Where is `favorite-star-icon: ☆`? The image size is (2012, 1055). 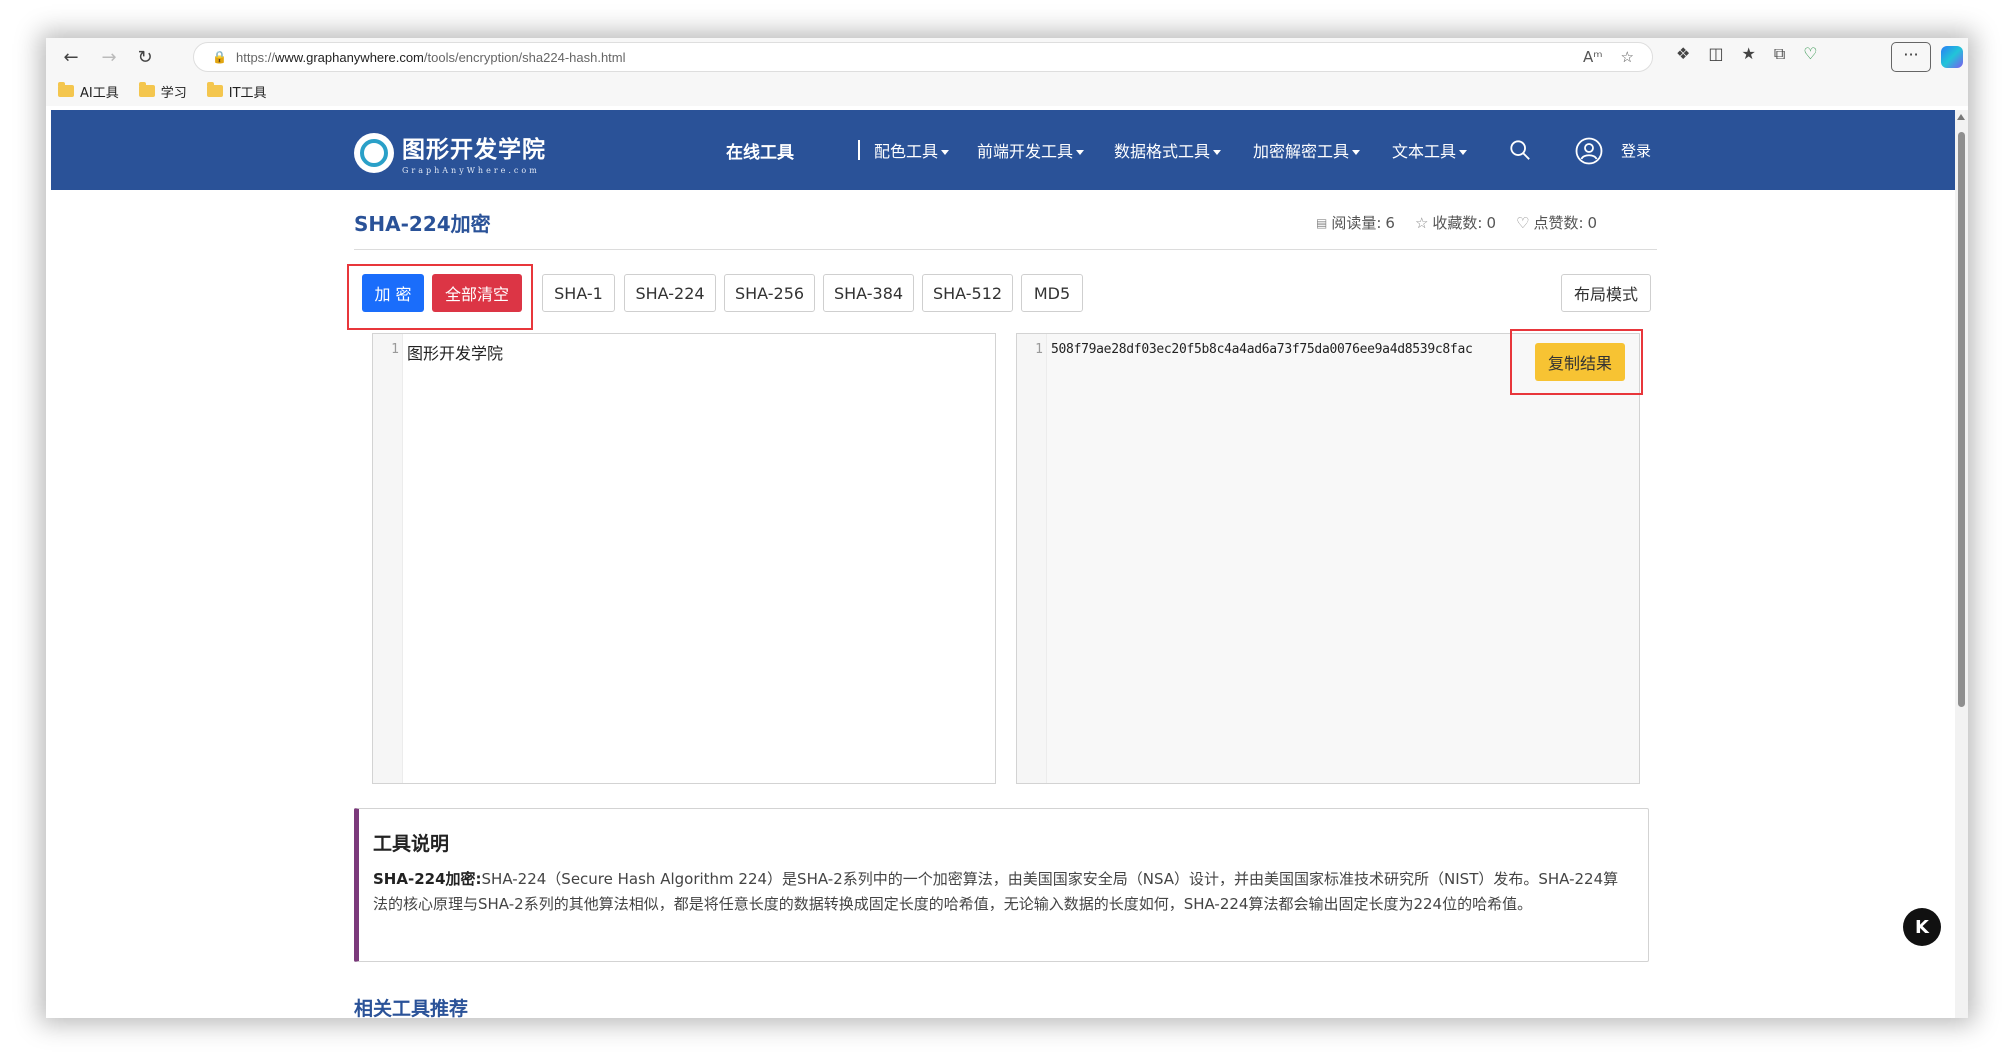 favorite-star-icon: ☆ is located at coordinates (1627, 57).